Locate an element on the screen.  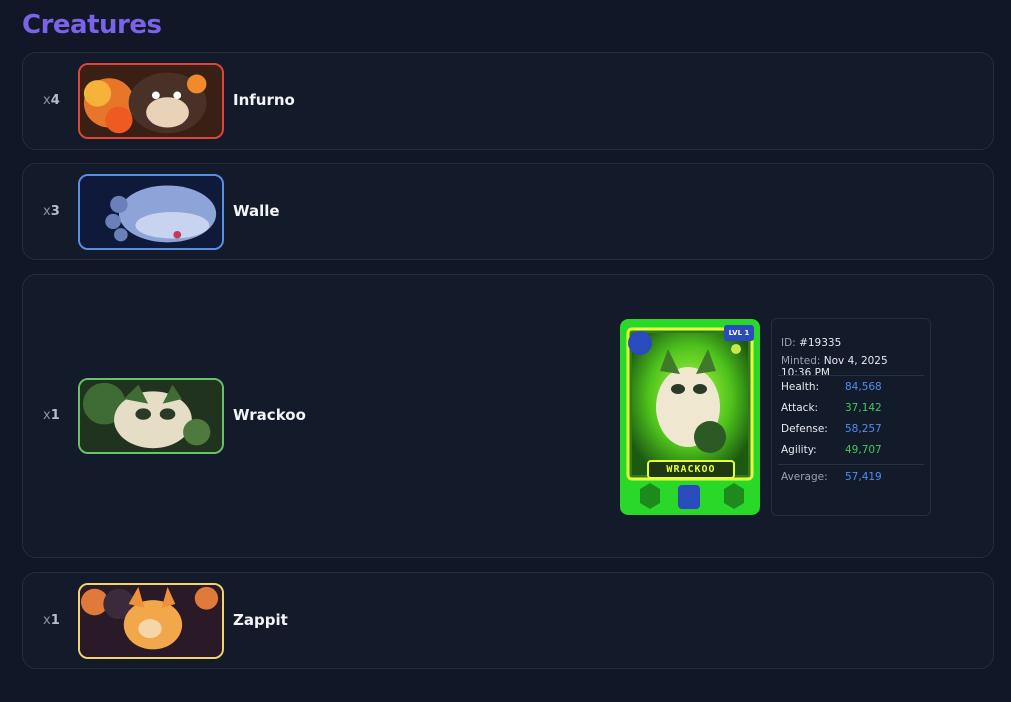
creature-name: Wrackoo is located at coordinates (269, 415).